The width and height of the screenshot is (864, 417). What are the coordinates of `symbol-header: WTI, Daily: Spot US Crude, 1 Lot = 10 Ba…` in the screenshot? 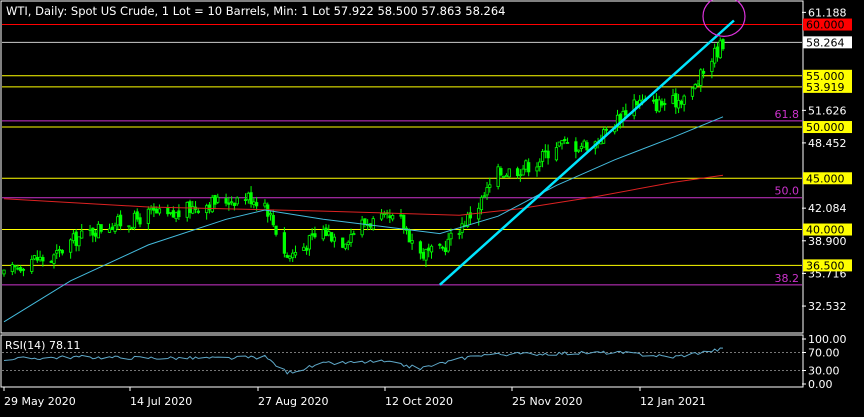 It's located at (256, 11).